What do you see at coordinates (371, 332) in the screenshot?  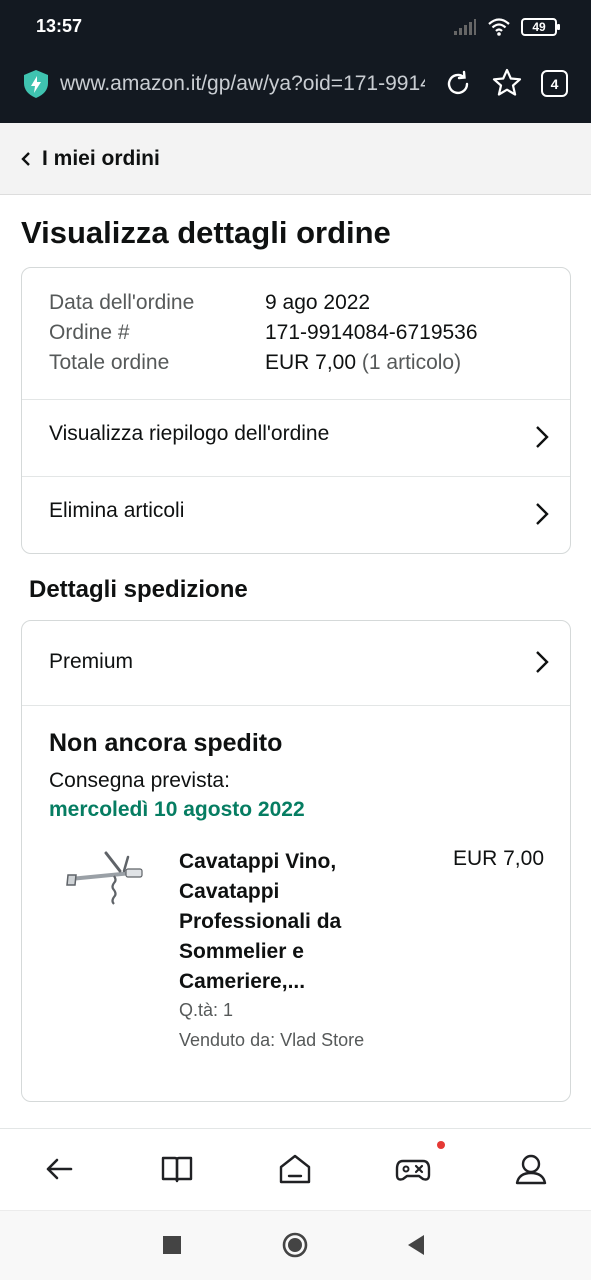 I see `order-number-value: 171-9914084-6719536` at bounding box center [371, 332].